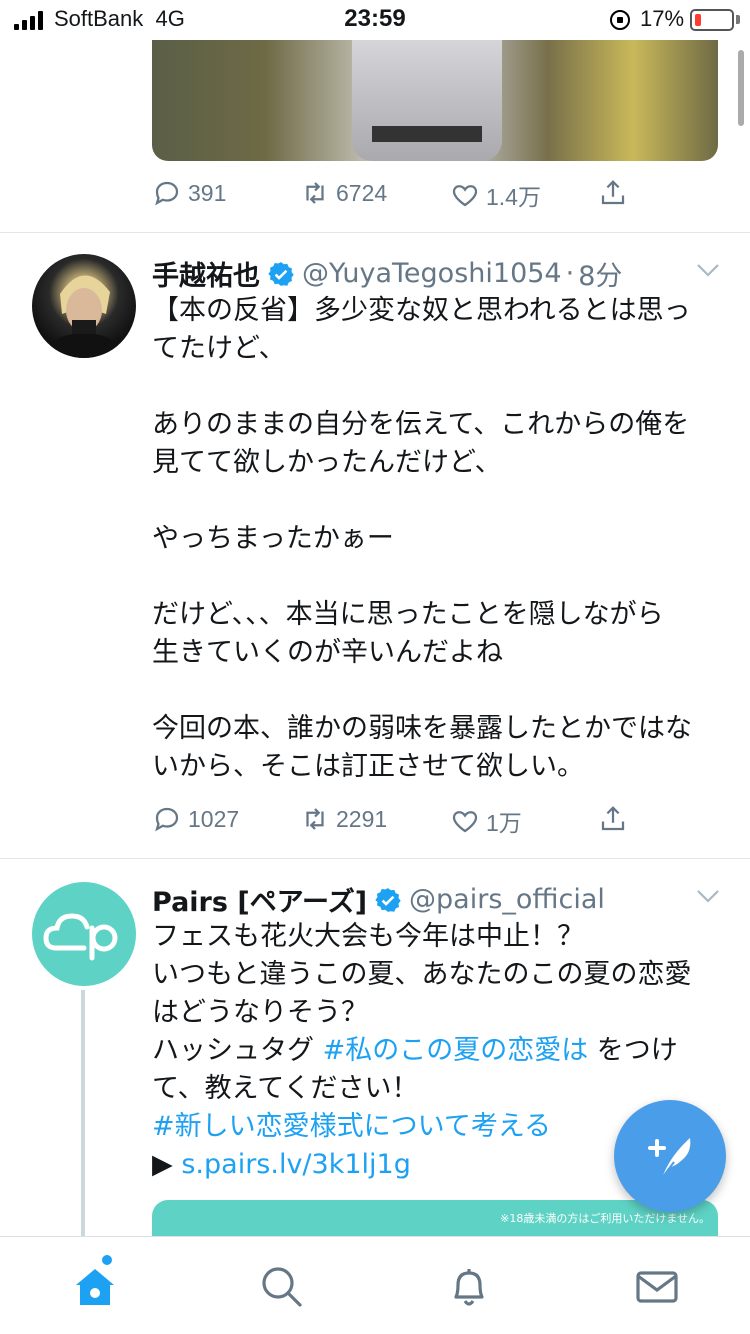 The image size is (750, 1334). I want to click on tab-search, so click(281, 1286).